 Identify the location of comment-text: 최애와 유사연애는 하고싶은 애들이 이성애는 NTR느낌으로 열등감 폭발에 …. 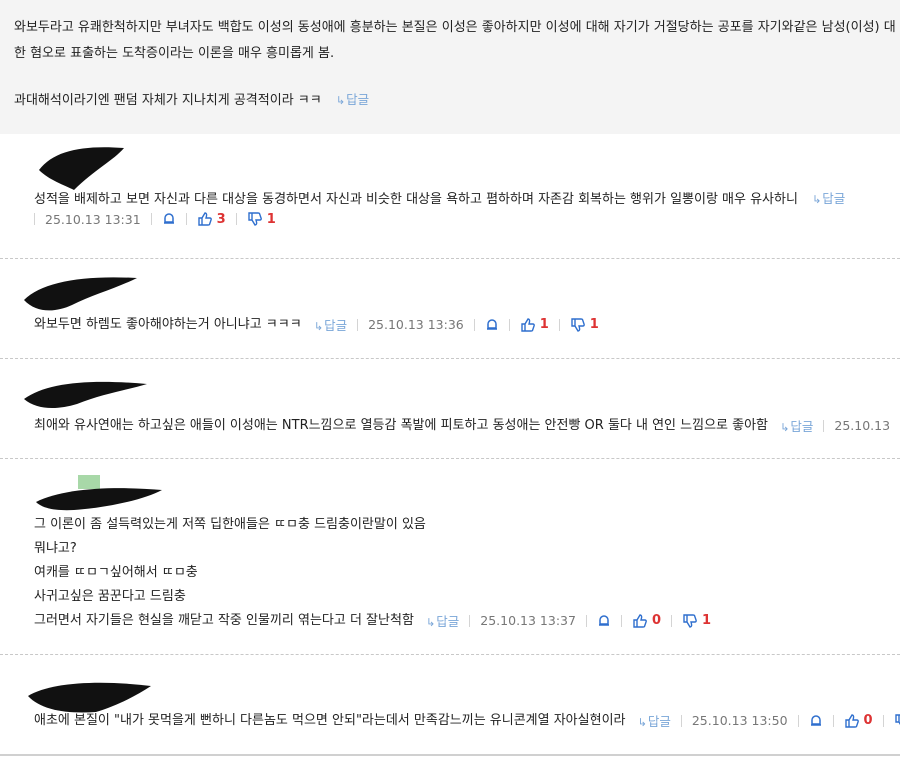
(462, 425).